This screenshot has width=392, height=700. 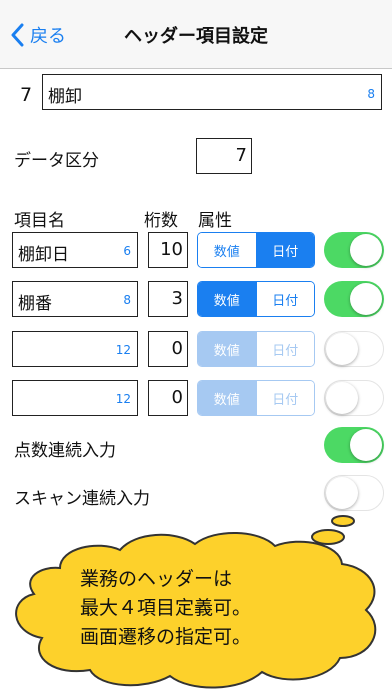 What do you see at coordinates (168, 250) in the screenshot?
I see `item-digits-field: 10` at bounding box center [168, 250].